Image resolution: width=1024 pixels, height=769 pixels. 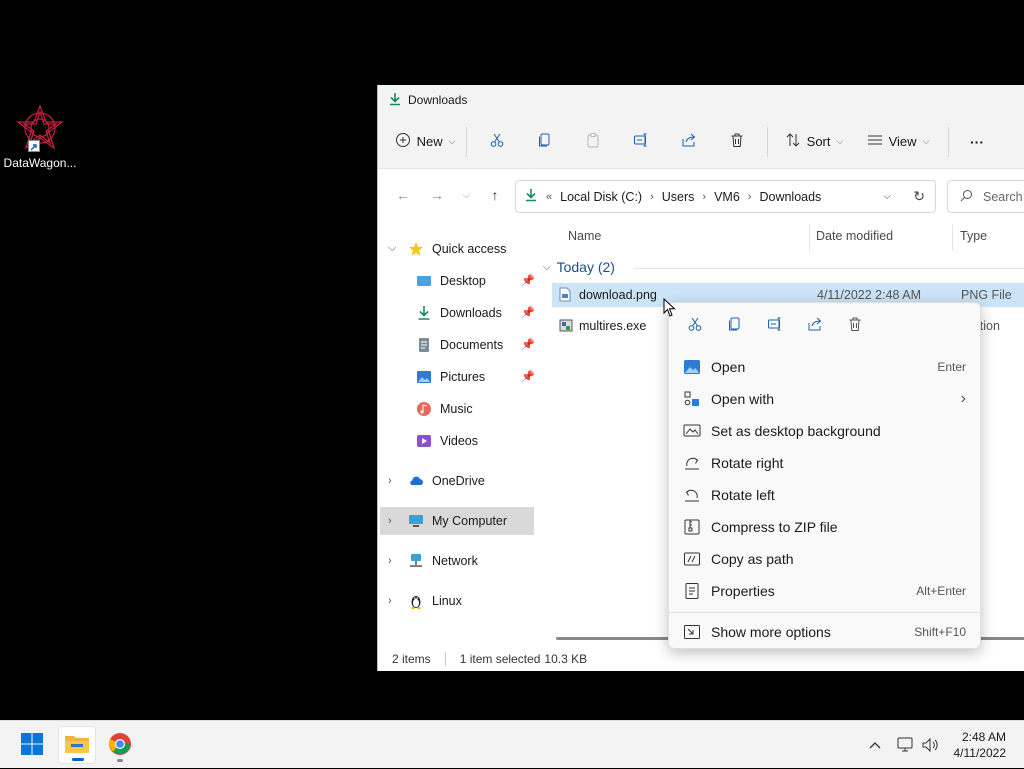 What do you see at coordinates (403, 141) in the screenshot?
I see `plus-circle-icon` at bounding box center [403, 141].